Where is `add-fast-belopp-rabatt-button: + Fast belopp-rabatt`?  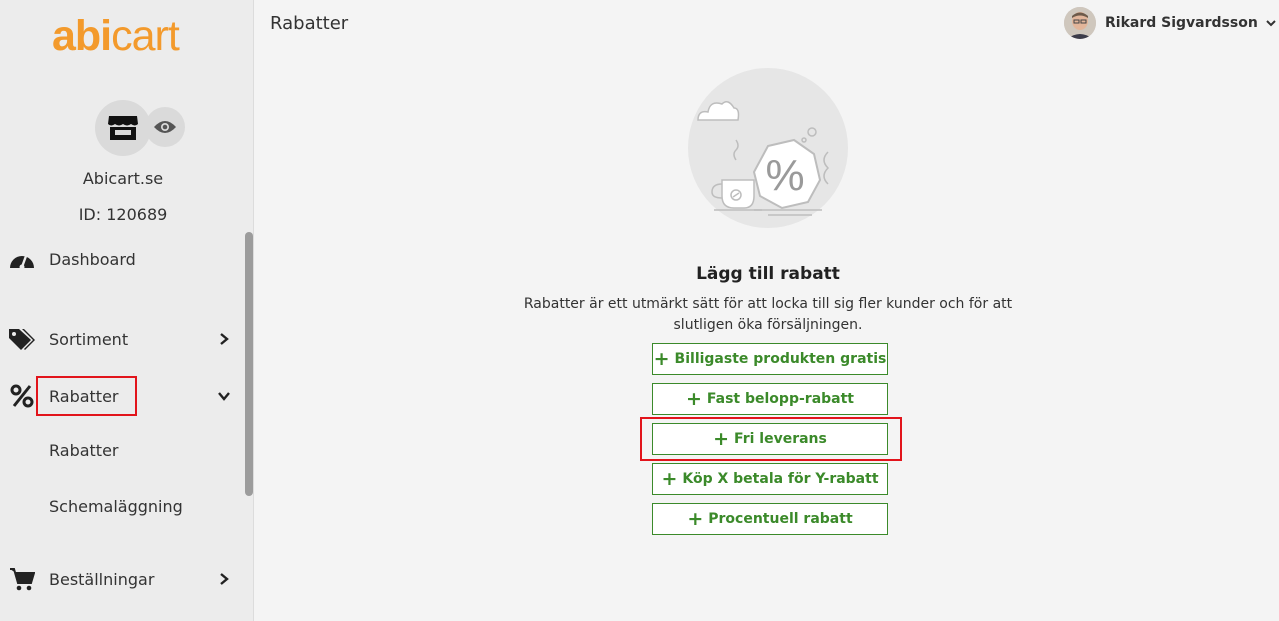
add-fast-belopp-rabatt-button: + Fast belopp-rabatt is located at coordinates (770, 399).